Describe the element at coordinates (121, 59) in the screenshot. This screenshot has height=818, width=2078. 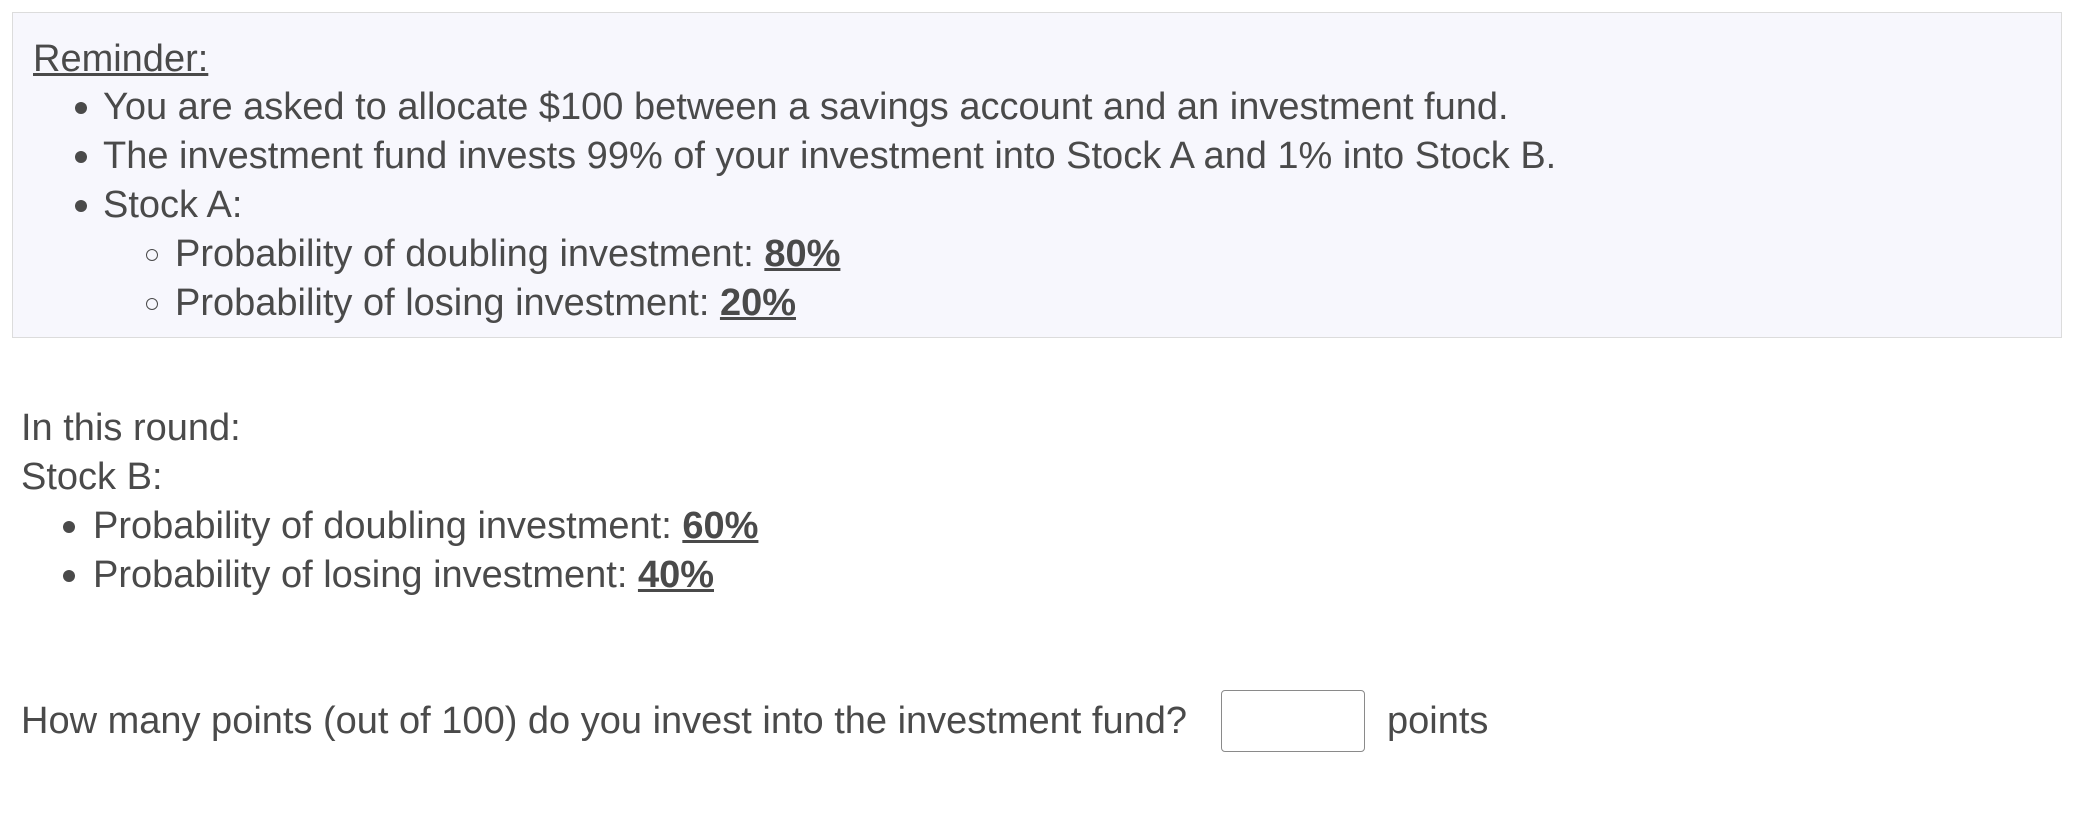
I see `reminder-title: Reminder:` at that location.